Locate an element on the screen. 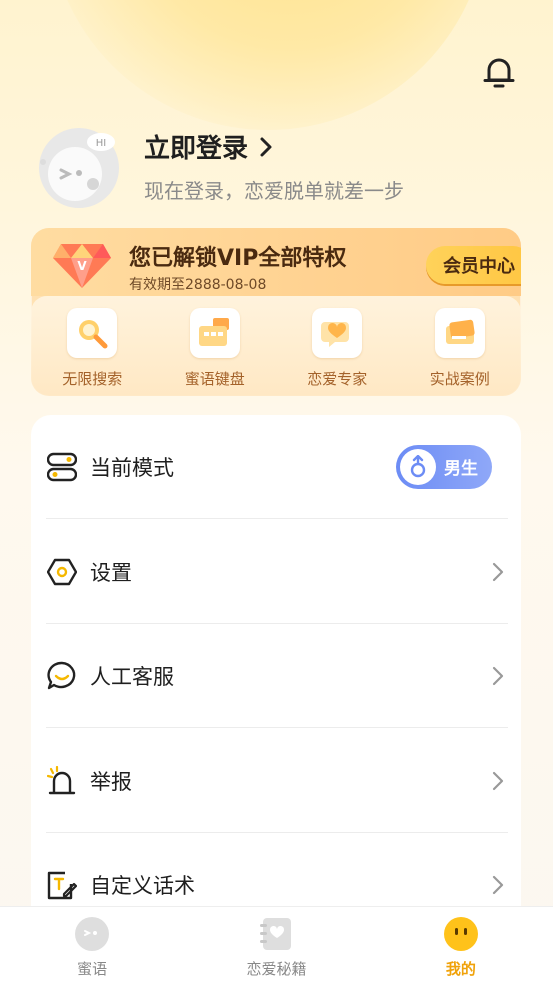  vip-gem-icon: V is located at coordinates (82, 264).